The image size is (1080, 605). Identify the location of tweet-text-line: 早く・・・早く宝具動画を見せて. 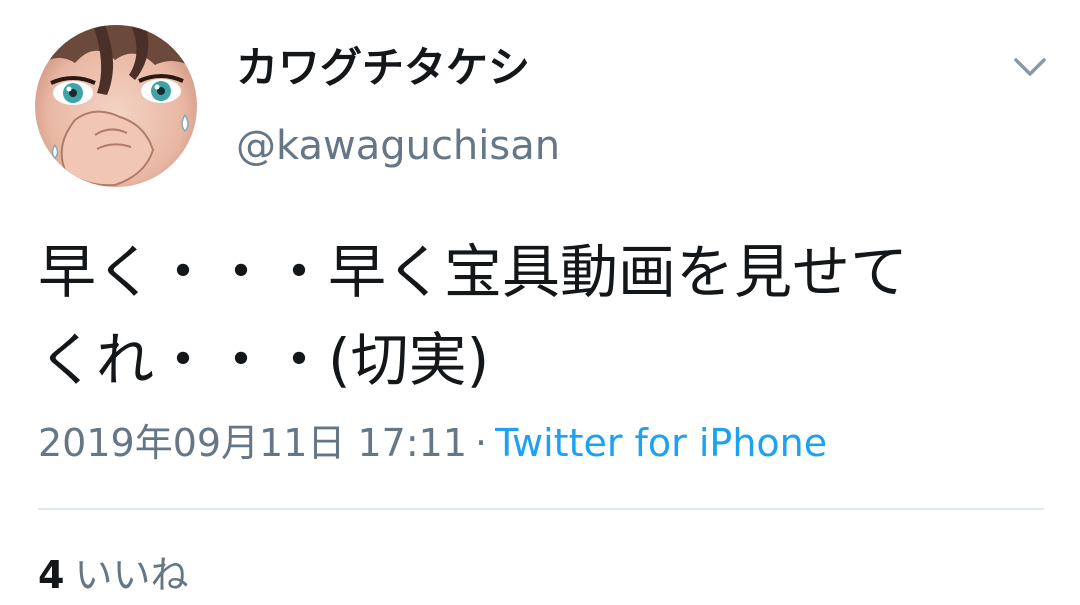
(473, 272).